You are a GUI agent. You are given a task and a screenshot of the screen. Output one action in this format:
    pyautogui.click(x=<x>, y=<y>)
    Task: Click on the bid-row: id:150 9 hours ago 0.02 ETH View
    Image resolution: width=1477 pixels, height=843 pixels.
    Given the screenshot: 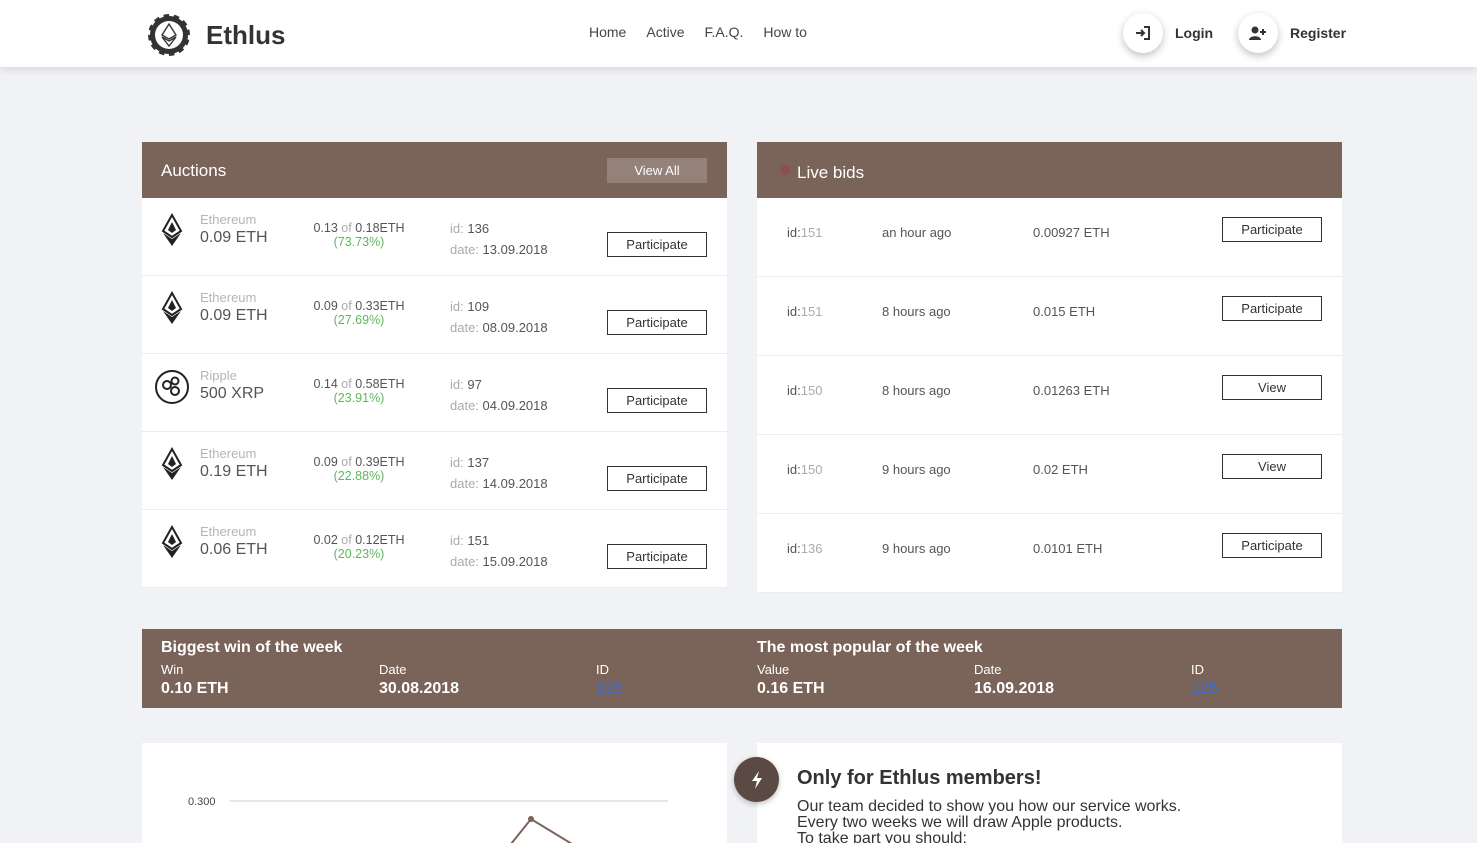 What is the action you would take?
    pyautogui.click(x=1049, y=474)
    